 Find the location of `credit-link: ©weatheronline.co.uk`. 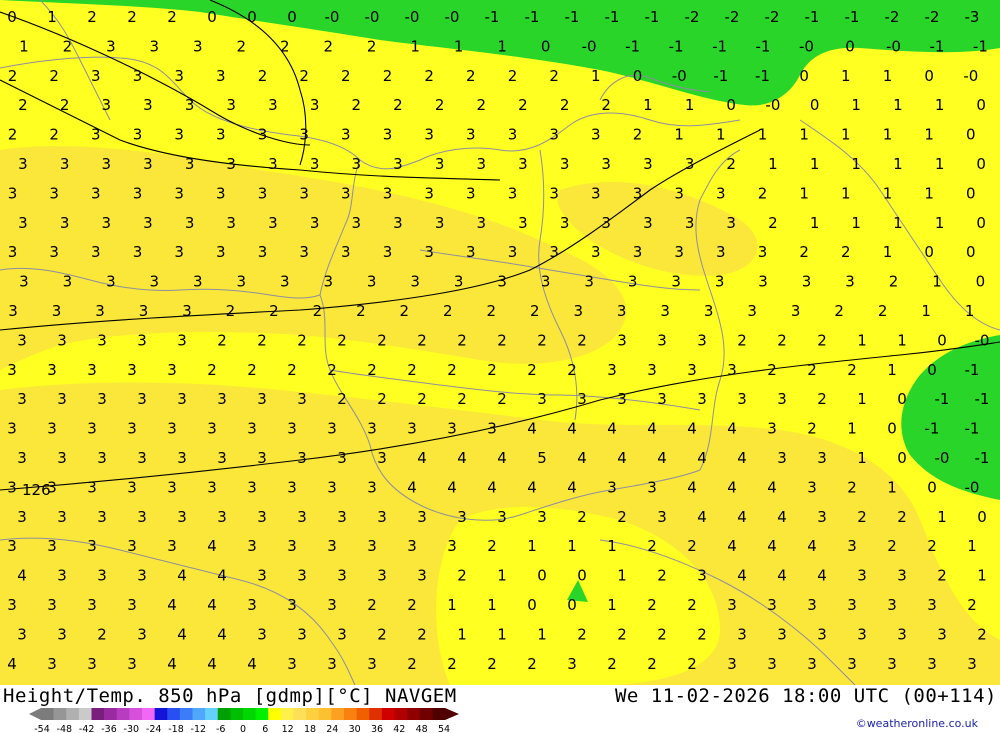

credit-link: ©weatheronline.co.uk is located at coordinates (917, 723).